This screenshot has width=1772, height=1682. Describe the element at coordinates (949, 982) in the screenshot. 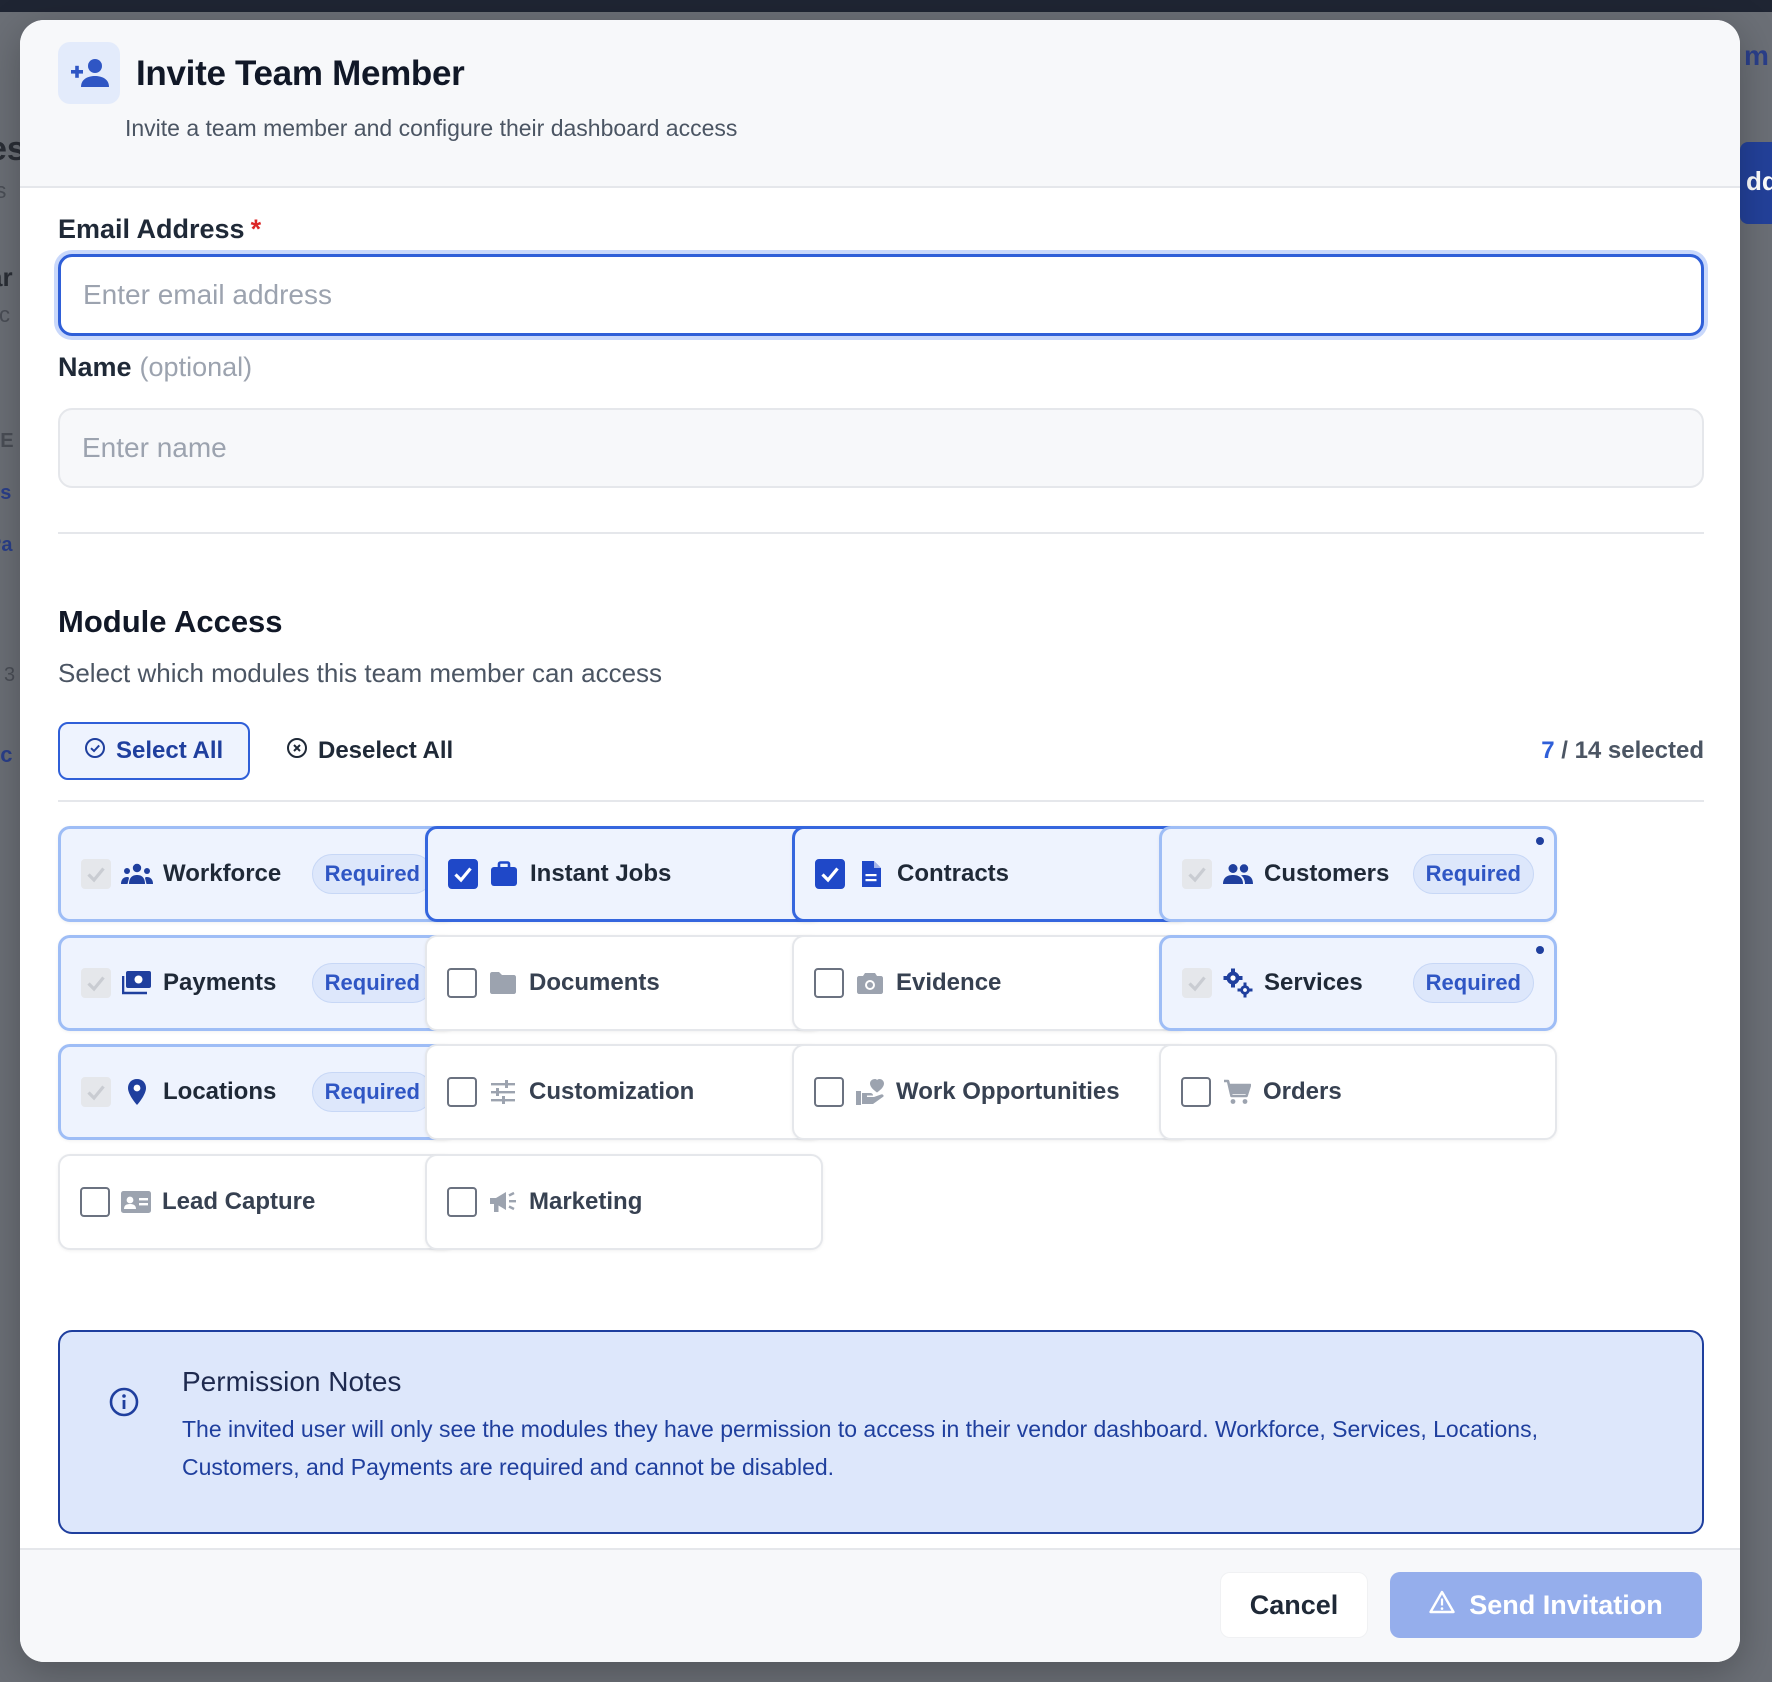

I see `module-name: Evidence` at that location.